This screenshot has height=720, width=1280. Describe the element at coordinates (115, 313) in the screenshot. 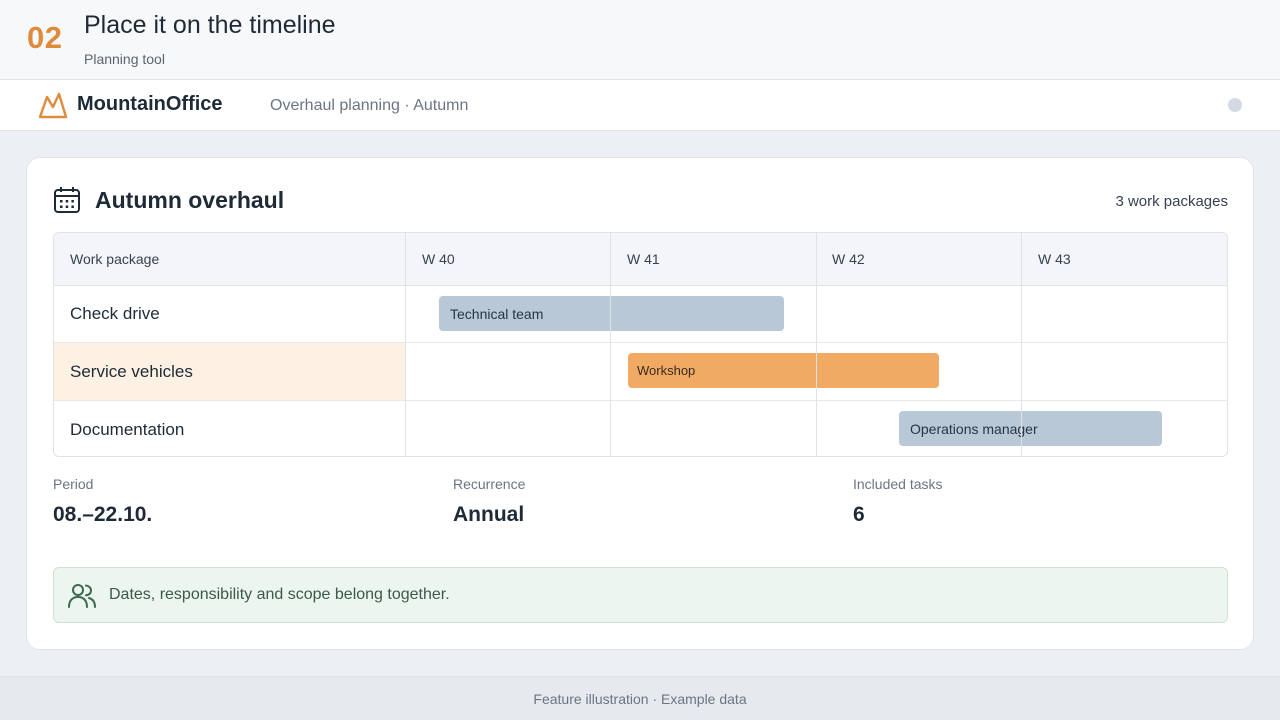

I see `row-label: Check drive` at that location.